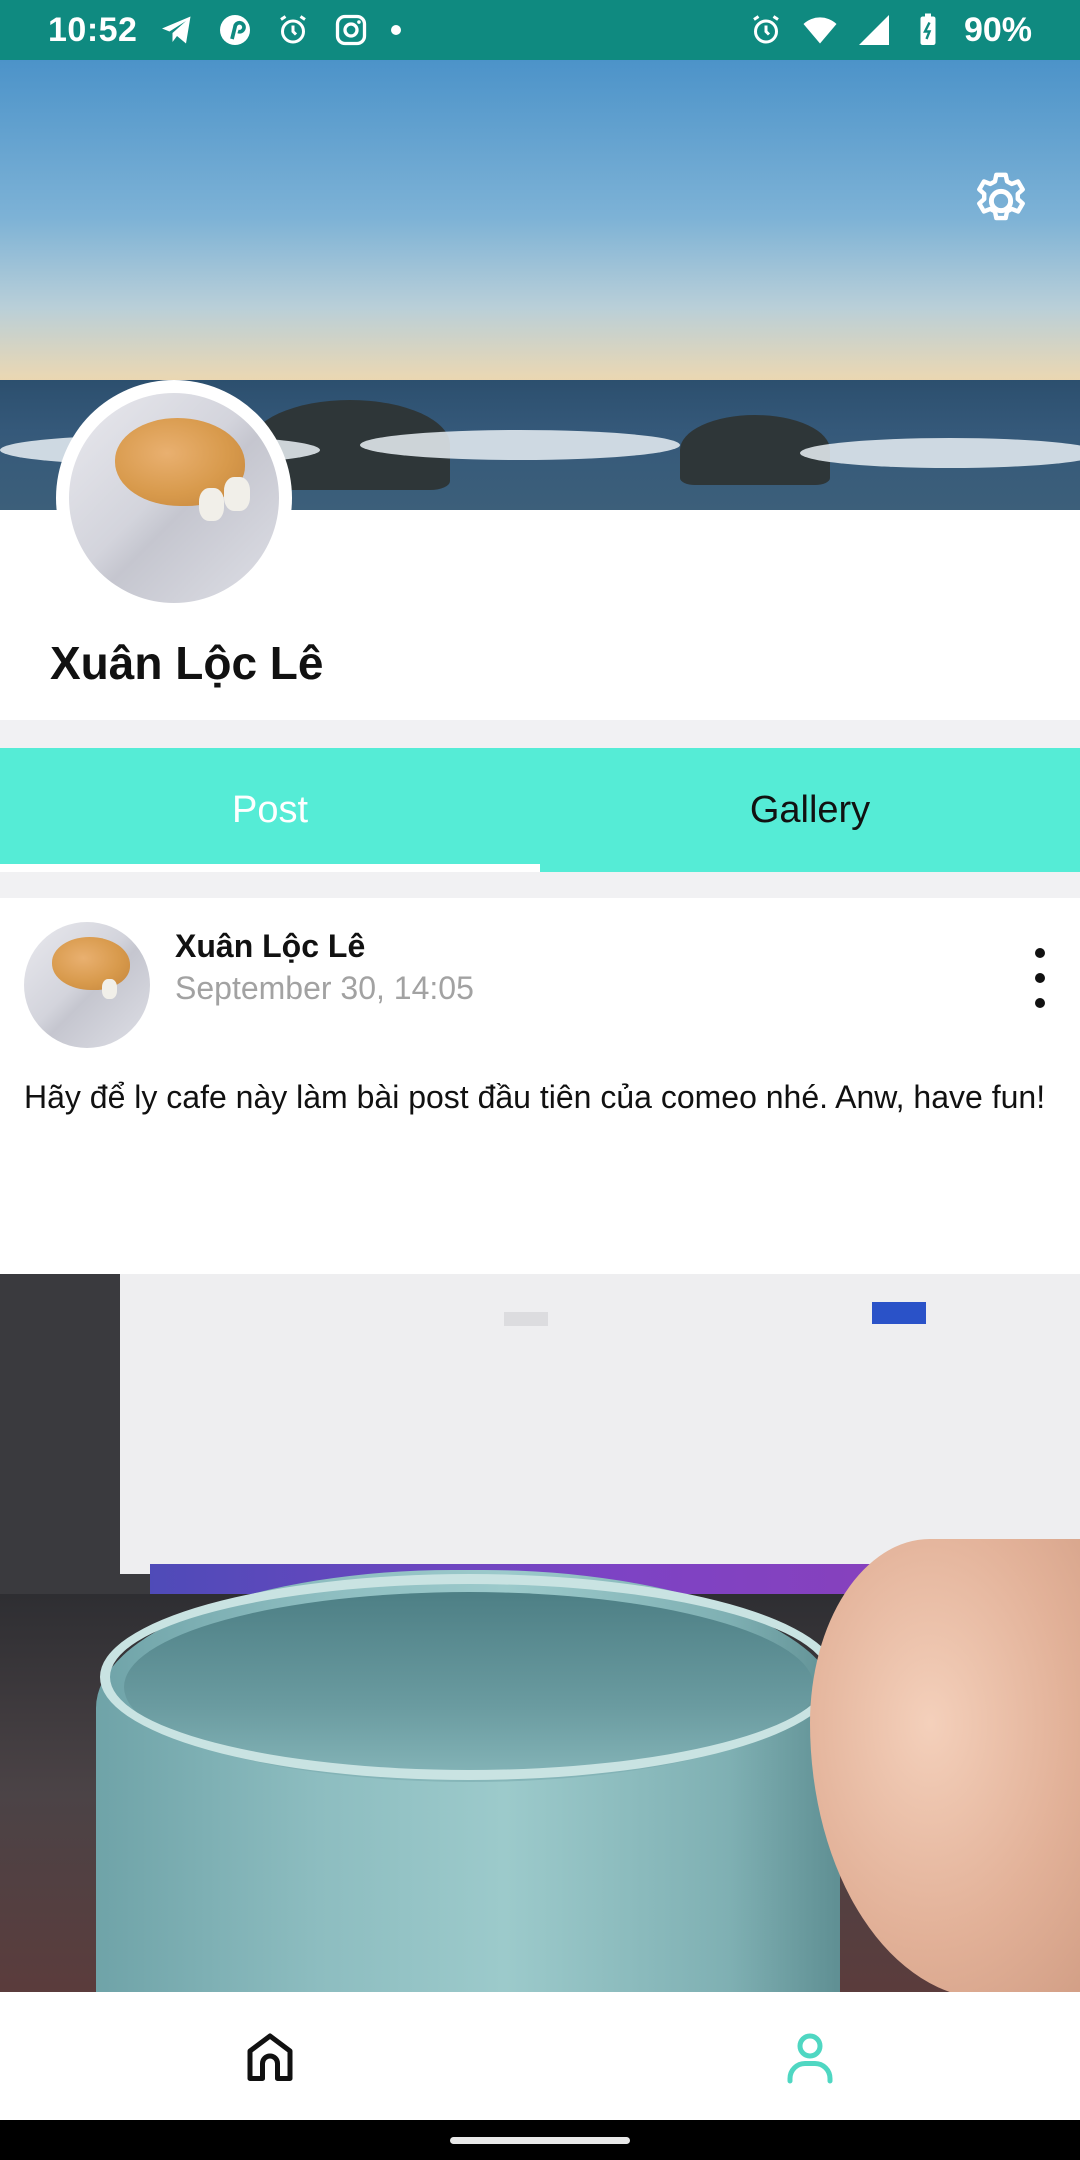  I want to click on profile-tabs: Post Gallery, so click(540, 810).